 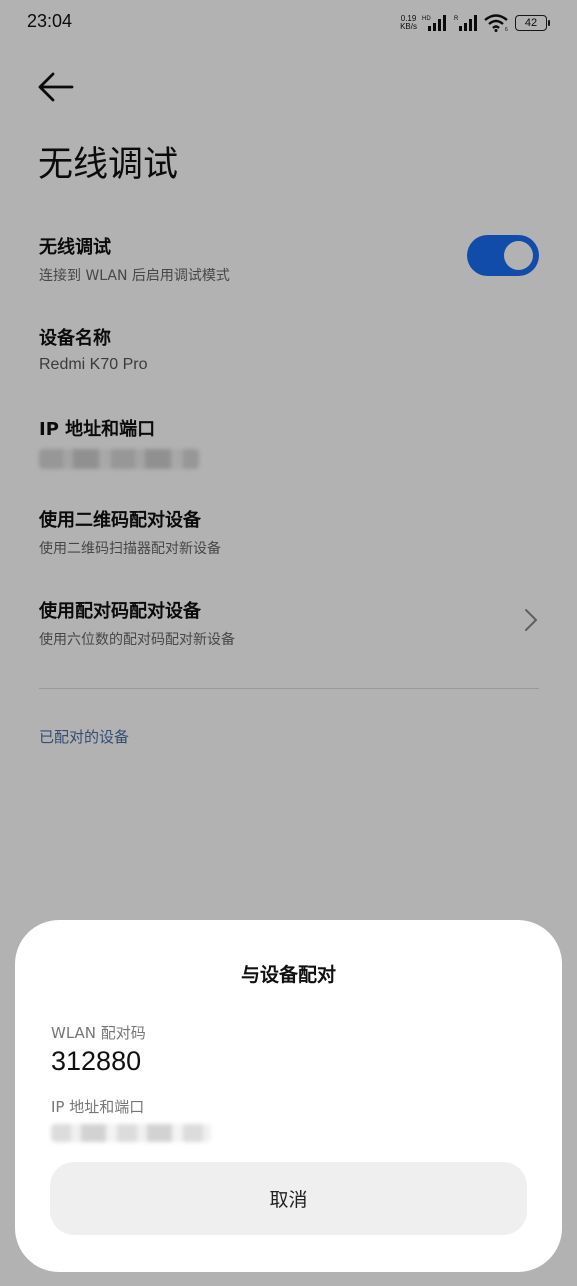 I want to click on wlan-pairing-code: 312880, so click(x=96, y=1061).